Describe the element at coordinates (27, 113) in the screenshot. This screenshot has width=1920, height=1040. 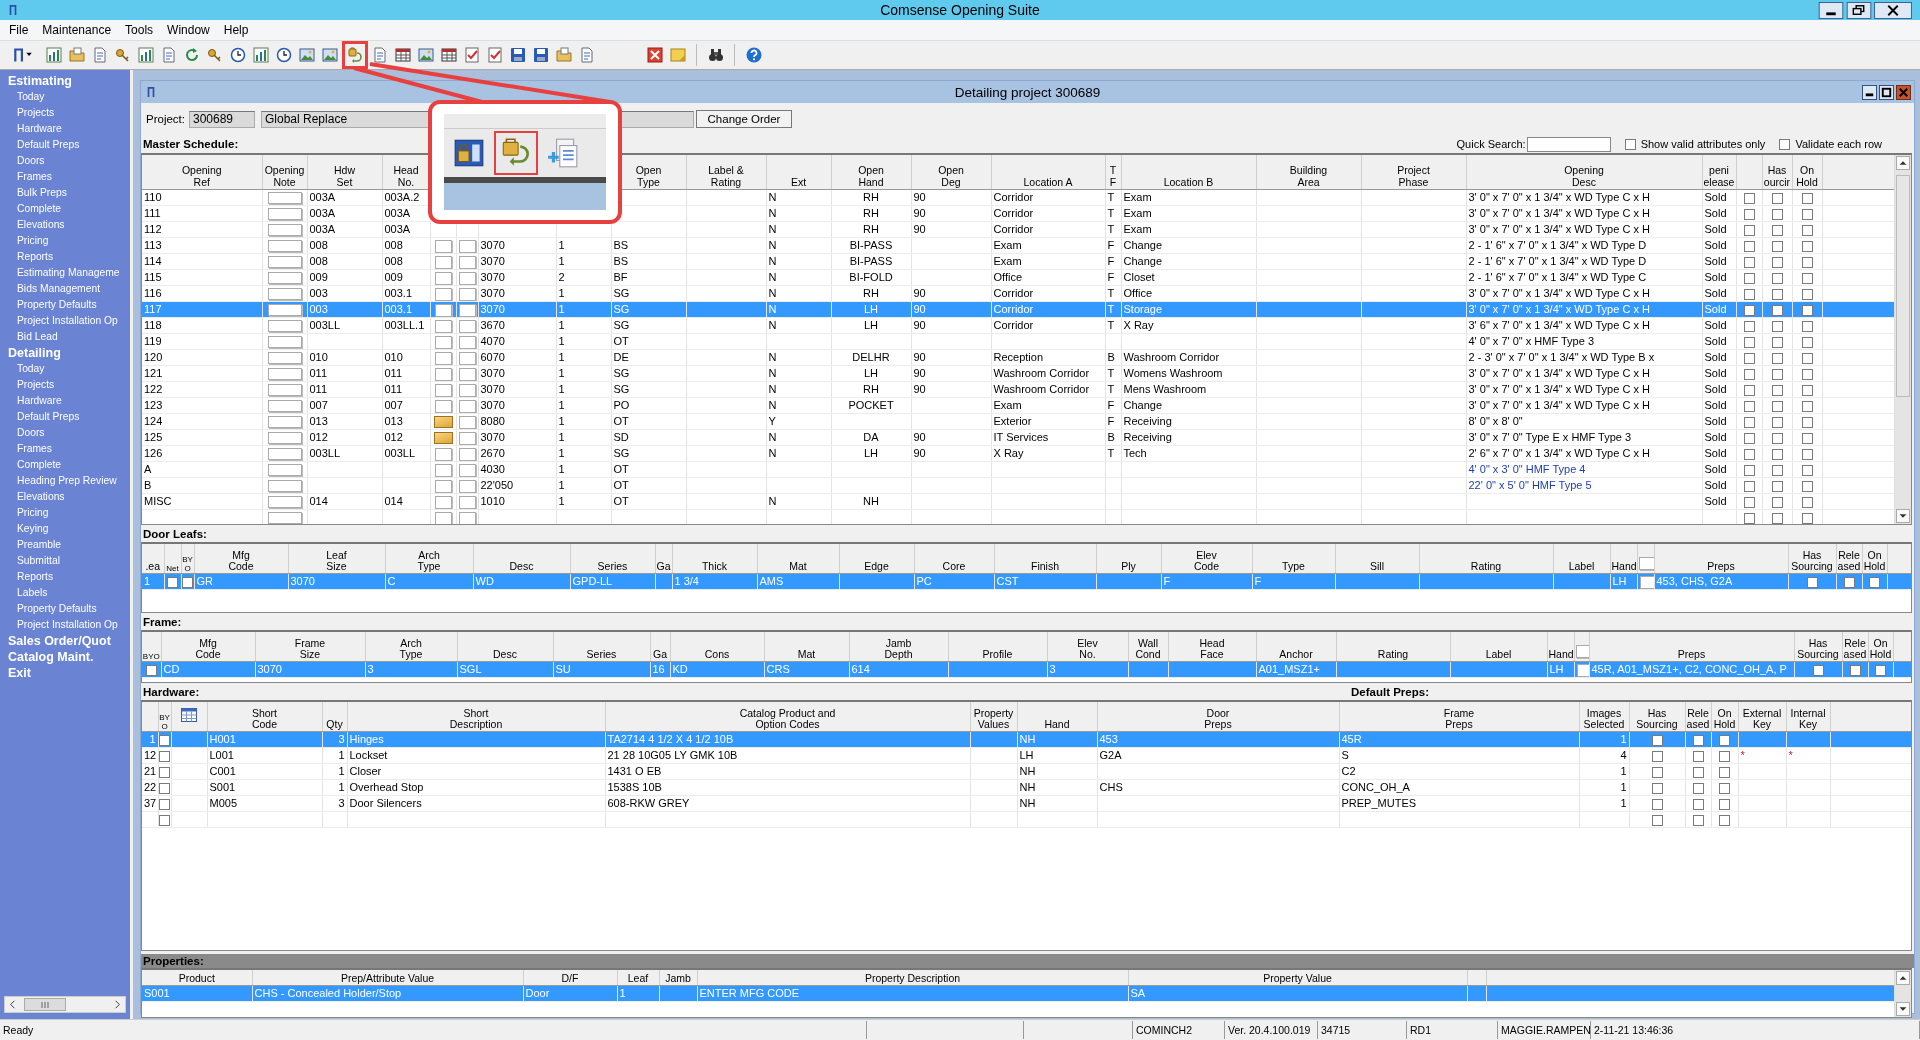
I see `sidebar-item: Projects` at that location.